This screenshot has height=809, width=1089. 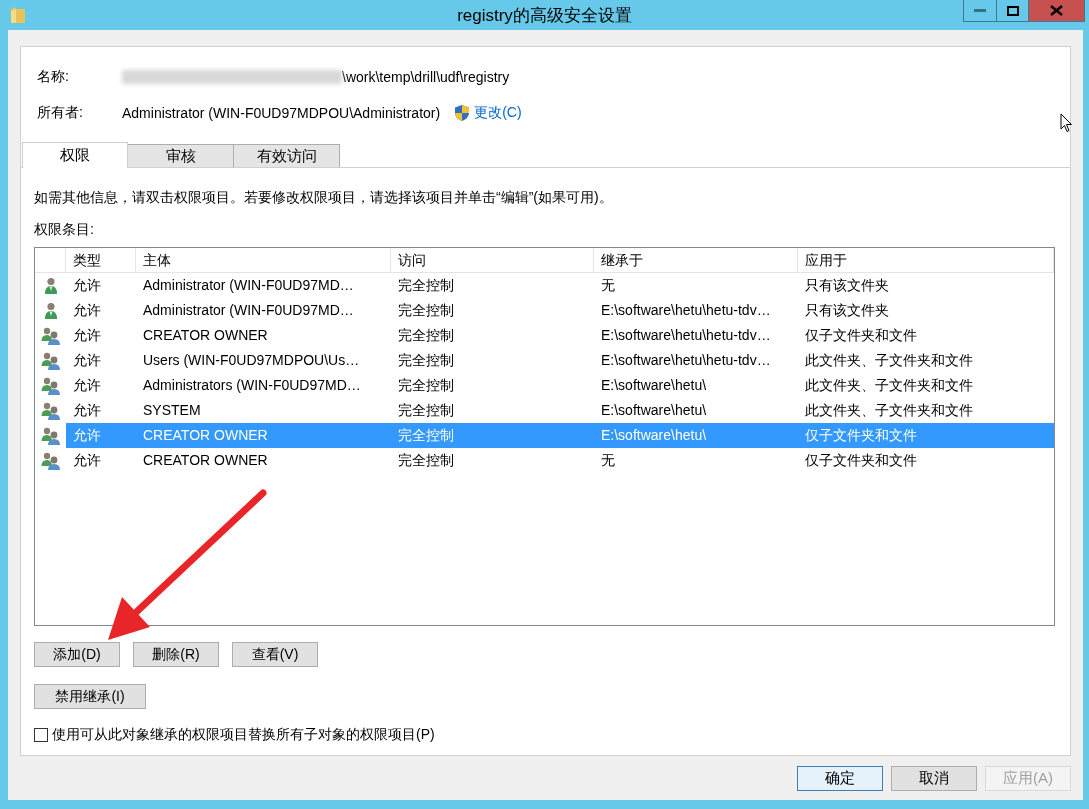 I want to click on close-button, so click(x=1057, y=11).